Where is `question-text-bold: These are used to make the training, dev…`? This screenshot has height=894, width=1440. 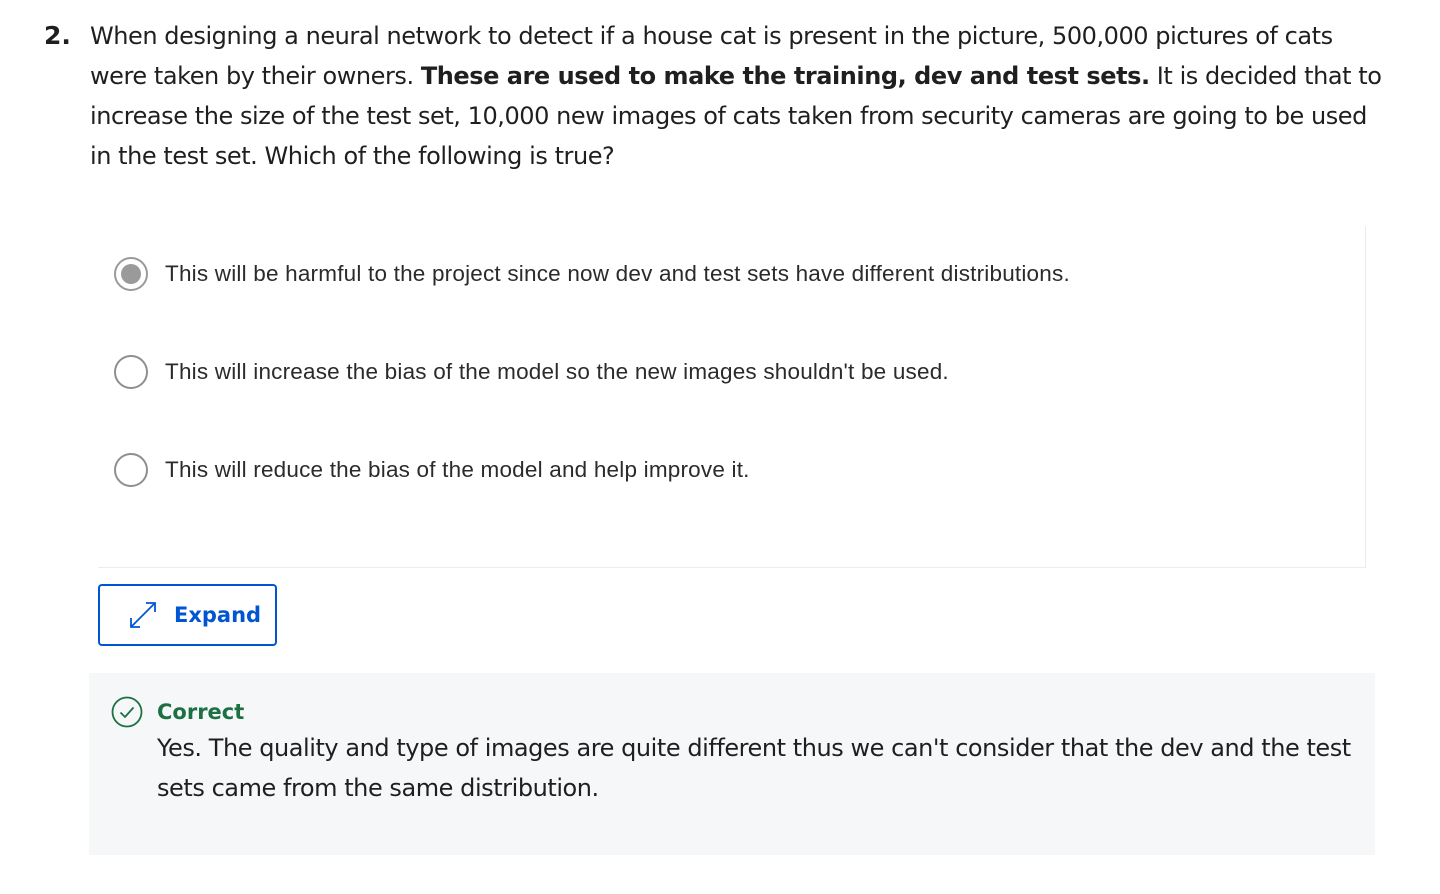 question-text-bold: These are used to make the training, dev… is located at coordinates (785, 76).